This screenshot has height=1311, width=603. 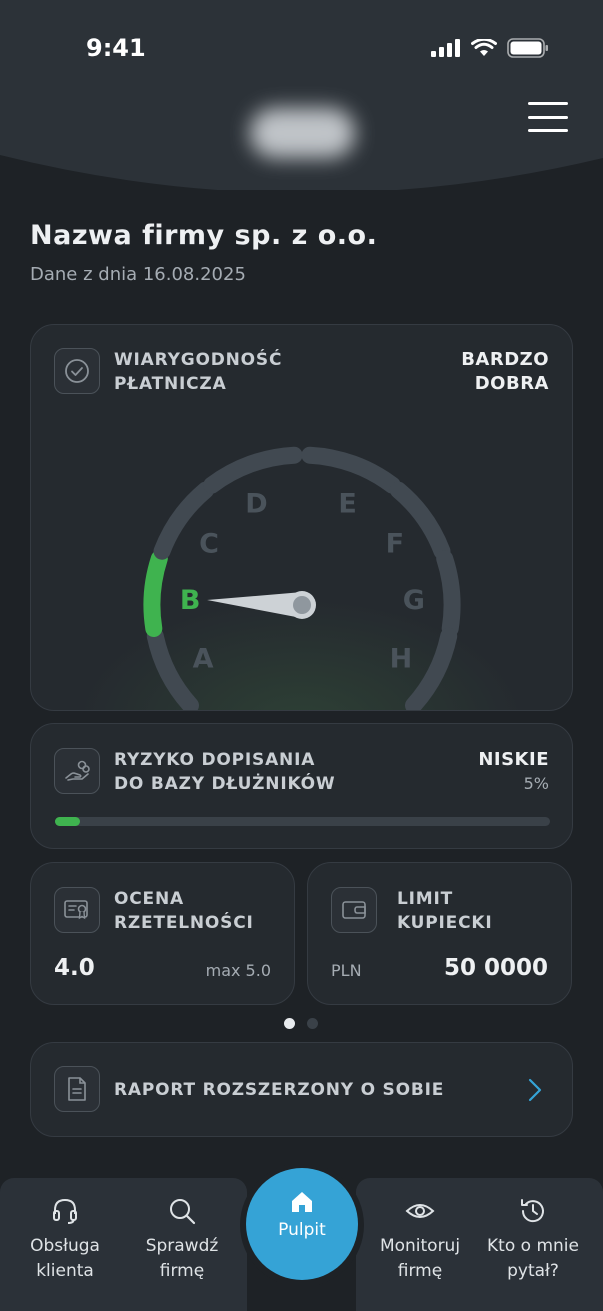 What do you see at coordinates (351, 470) in the screenshot?
I see `gauge-segment-e` at bounding box center [351, 470].